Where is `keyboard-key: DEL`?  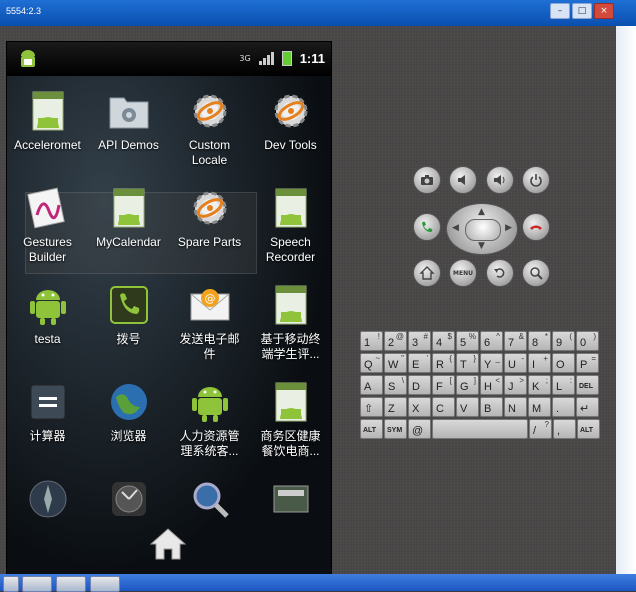 keyboard-key: DEL is located at coordinates (587, 385).